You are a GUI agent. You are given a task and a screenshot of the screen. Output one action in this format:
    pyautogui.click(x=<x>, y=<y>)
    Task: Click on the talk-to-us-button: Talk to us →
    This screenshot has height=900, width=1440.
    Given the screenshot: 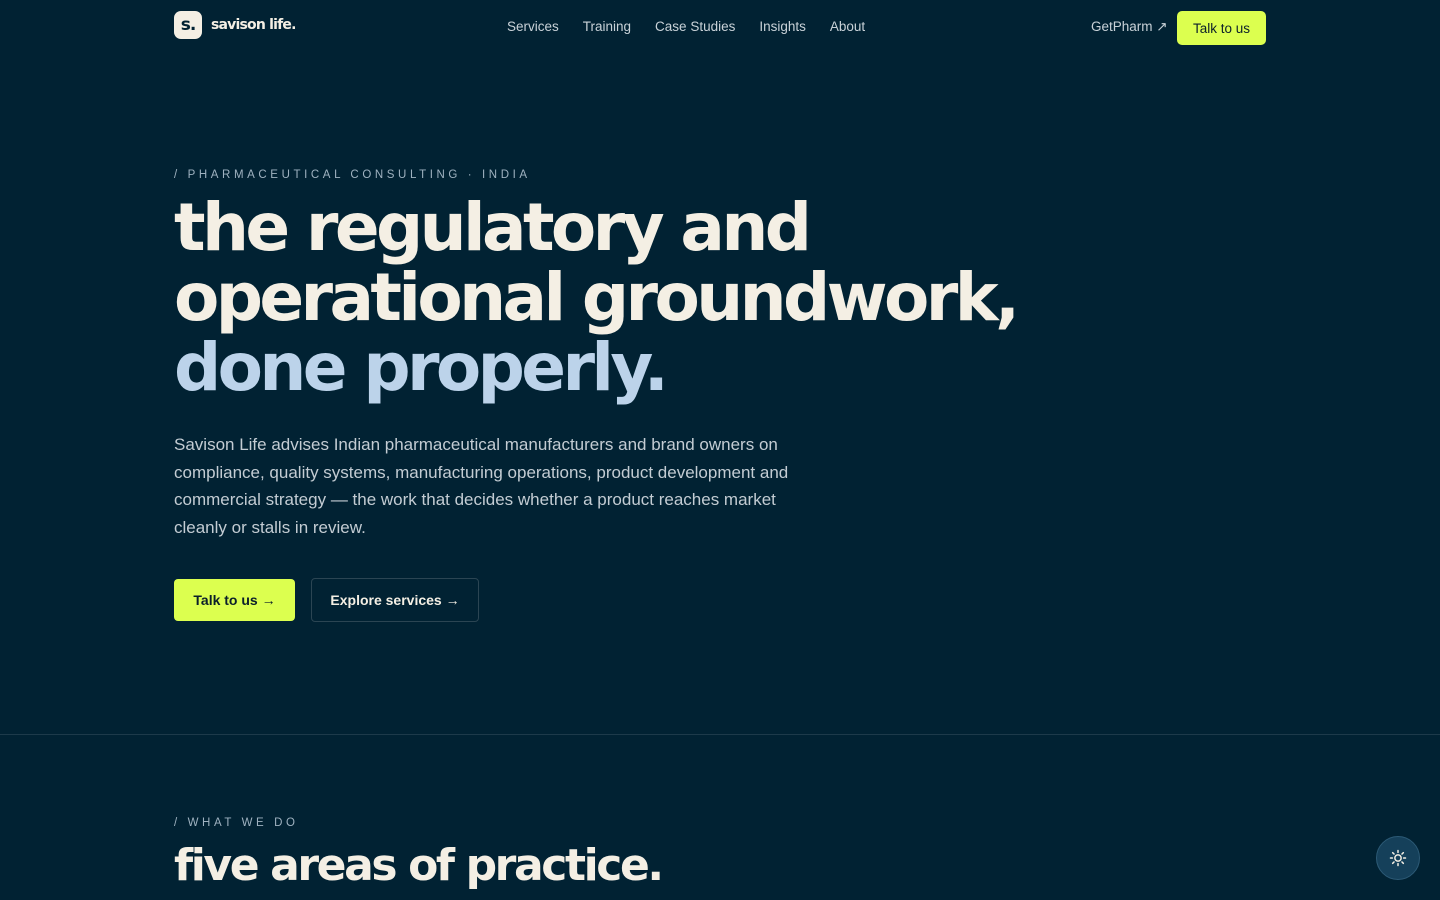 What is the action you would take?
    pyautogui.click(x=234, y=600)
    